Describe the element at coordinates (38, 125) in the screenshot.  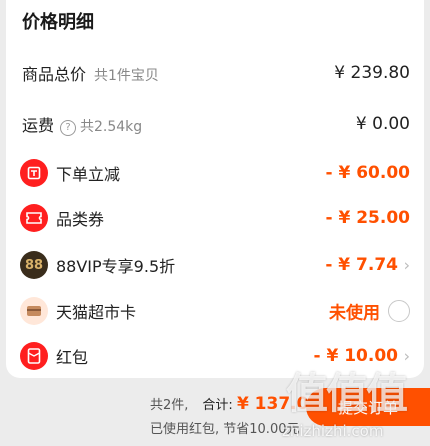
I see `shipping-label: 运费` at that location.